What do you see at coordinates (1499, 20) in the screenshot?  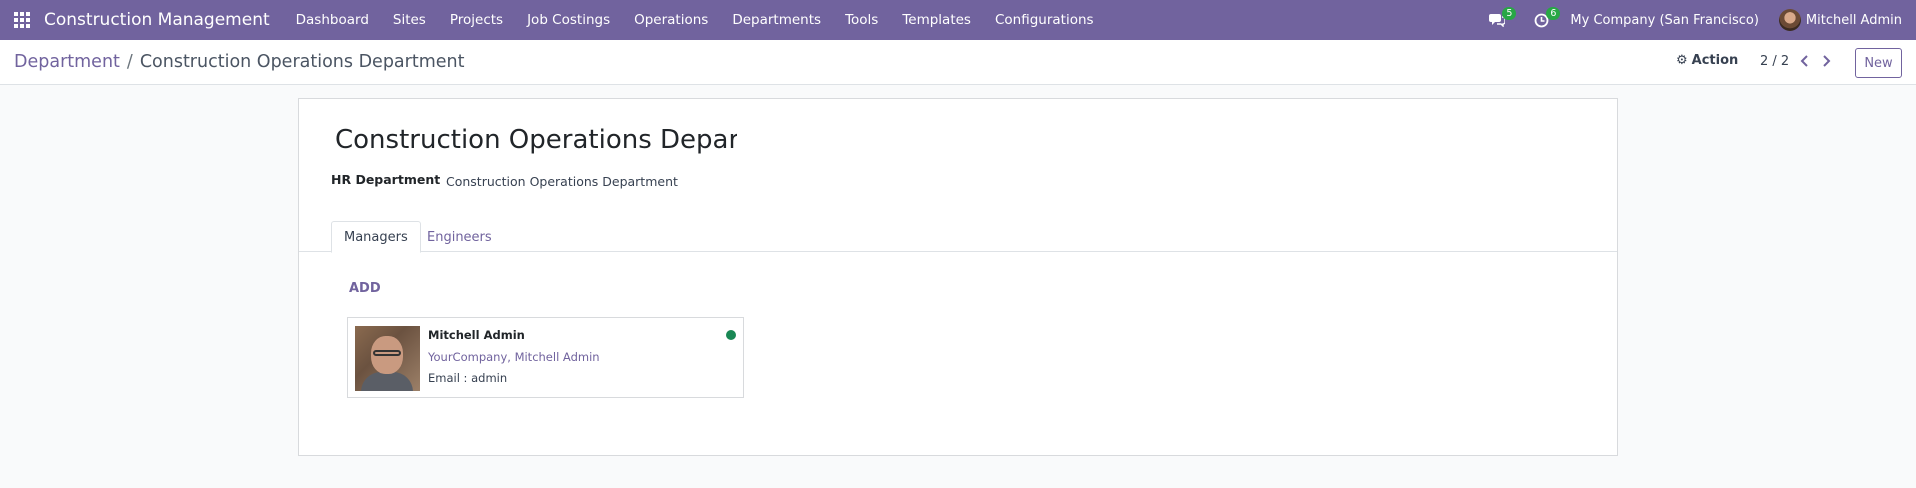 I see `messages-icon: 5` at bounding box center [1499, 20].